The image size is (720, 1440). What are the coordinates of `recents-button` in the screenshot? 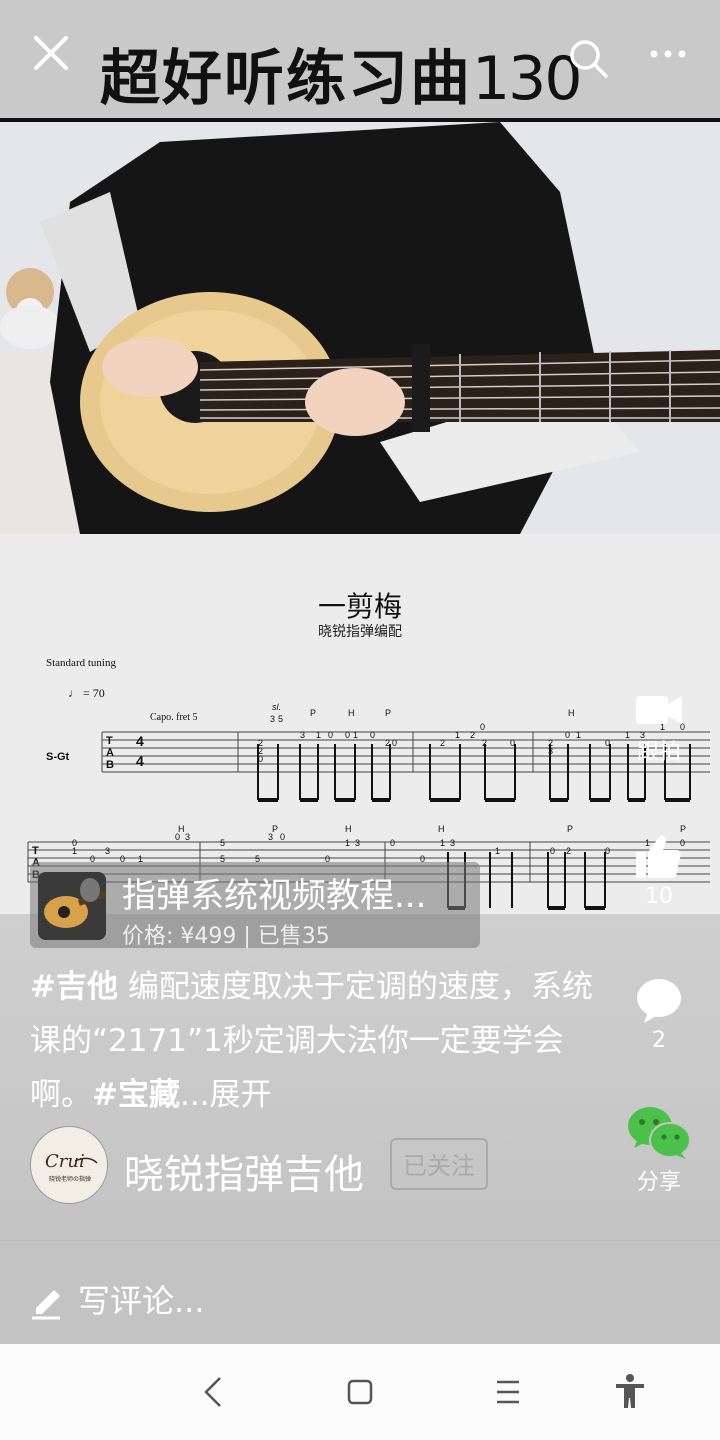 It's located at (508, 1392).